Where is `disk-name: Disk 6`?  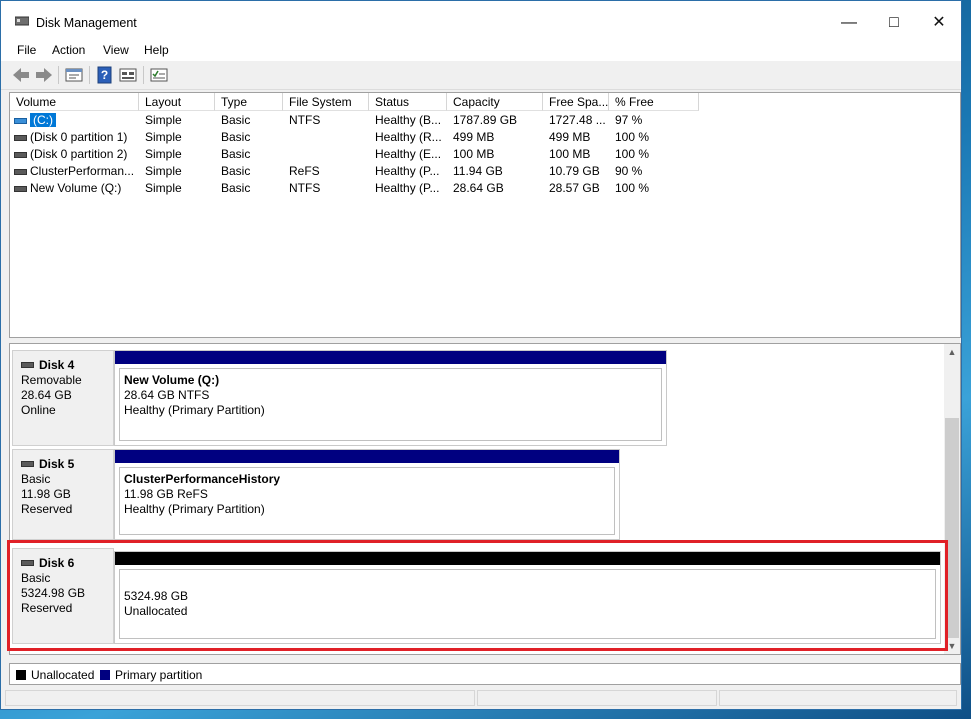 disk-name: Disk 6 is located at coordinates (57, 563).